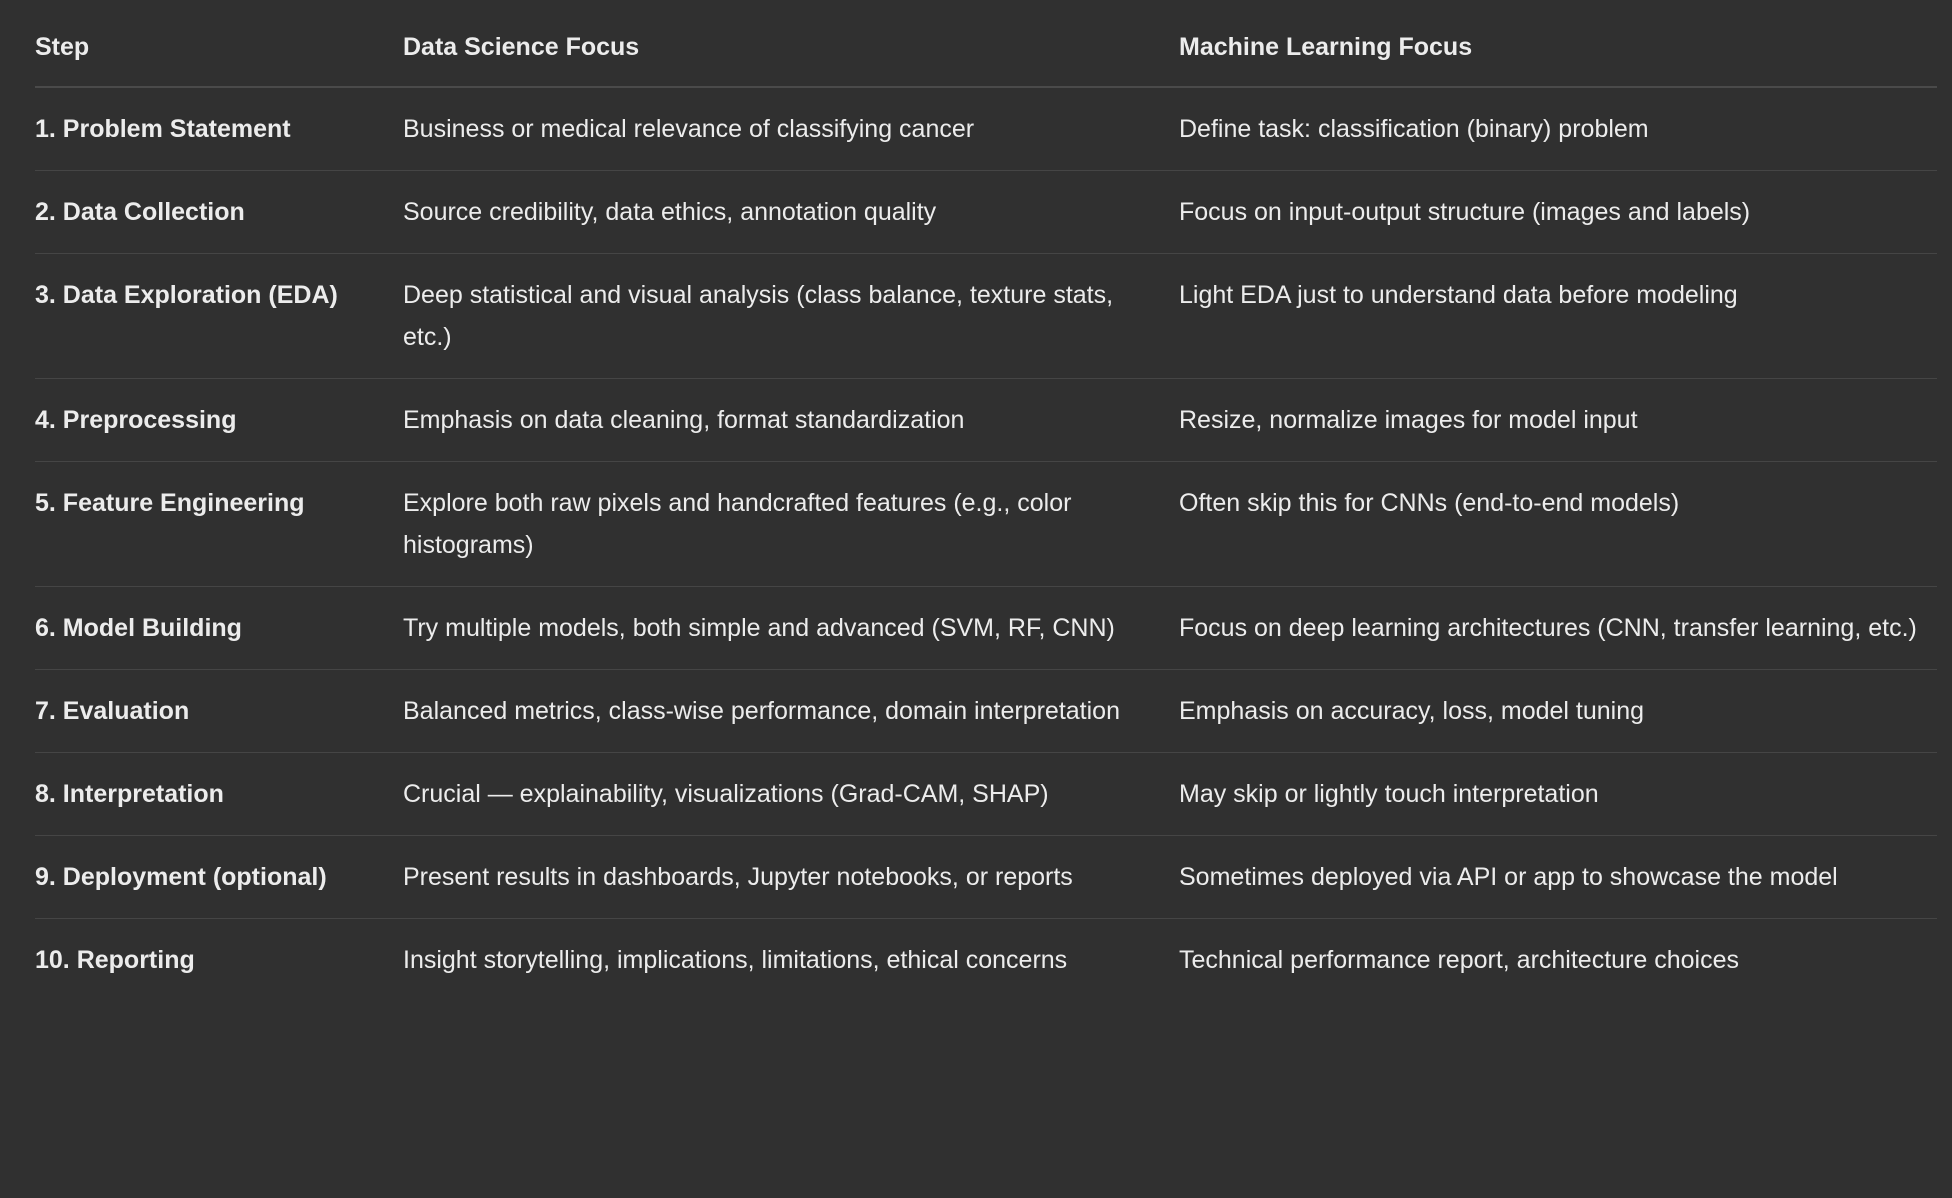 The height and width of the screenshot is (1198, 1952). I want to click on step-cell: 3. Data Exploration (EDA), so click(219, 316).